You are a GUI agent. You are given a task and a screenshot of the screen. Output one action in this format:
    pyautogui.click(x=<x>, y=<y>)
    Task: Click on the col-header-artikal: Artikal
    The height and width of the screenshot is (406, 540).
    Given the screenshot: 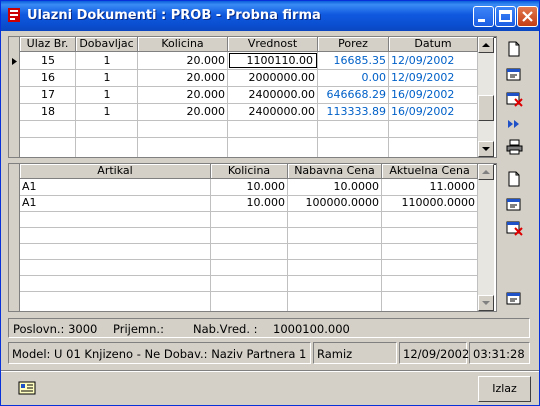 What is the action you would take?
    pyautogui.click(x=115, y=171)
    